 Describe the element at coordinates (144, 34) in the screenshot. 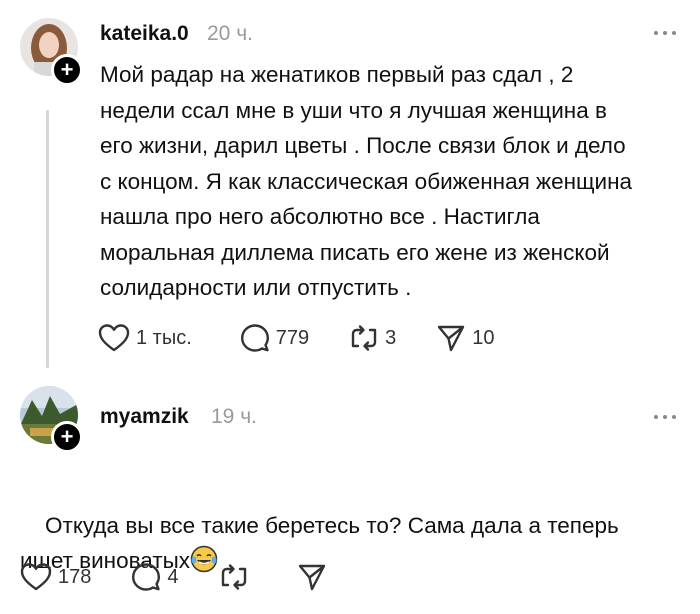

I see `username: kateika.0` at that location.